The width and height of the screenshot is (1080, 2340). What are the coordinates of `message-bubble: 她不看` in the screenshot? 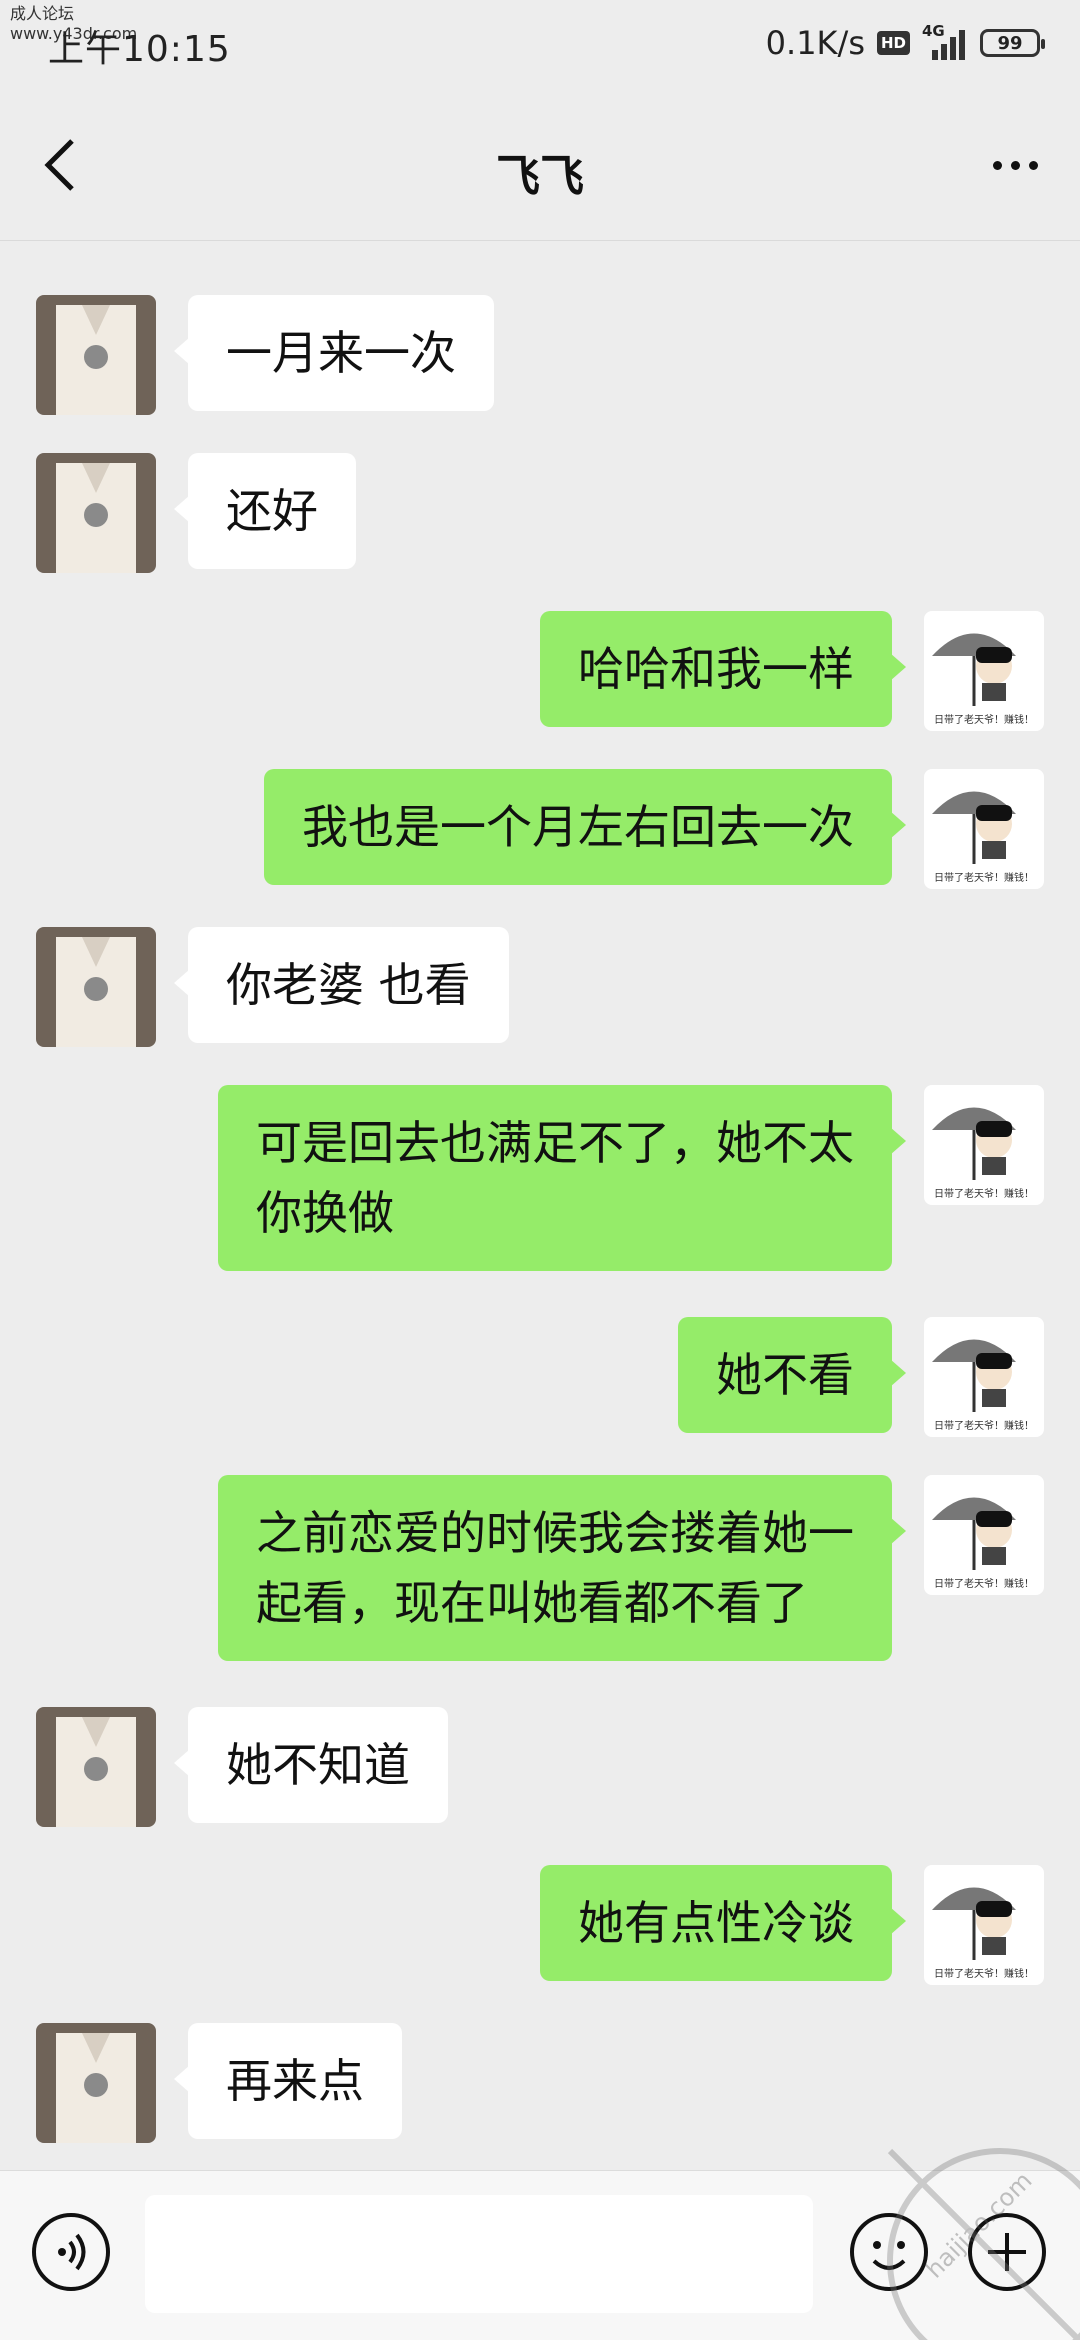 It's located at (792, 1375).